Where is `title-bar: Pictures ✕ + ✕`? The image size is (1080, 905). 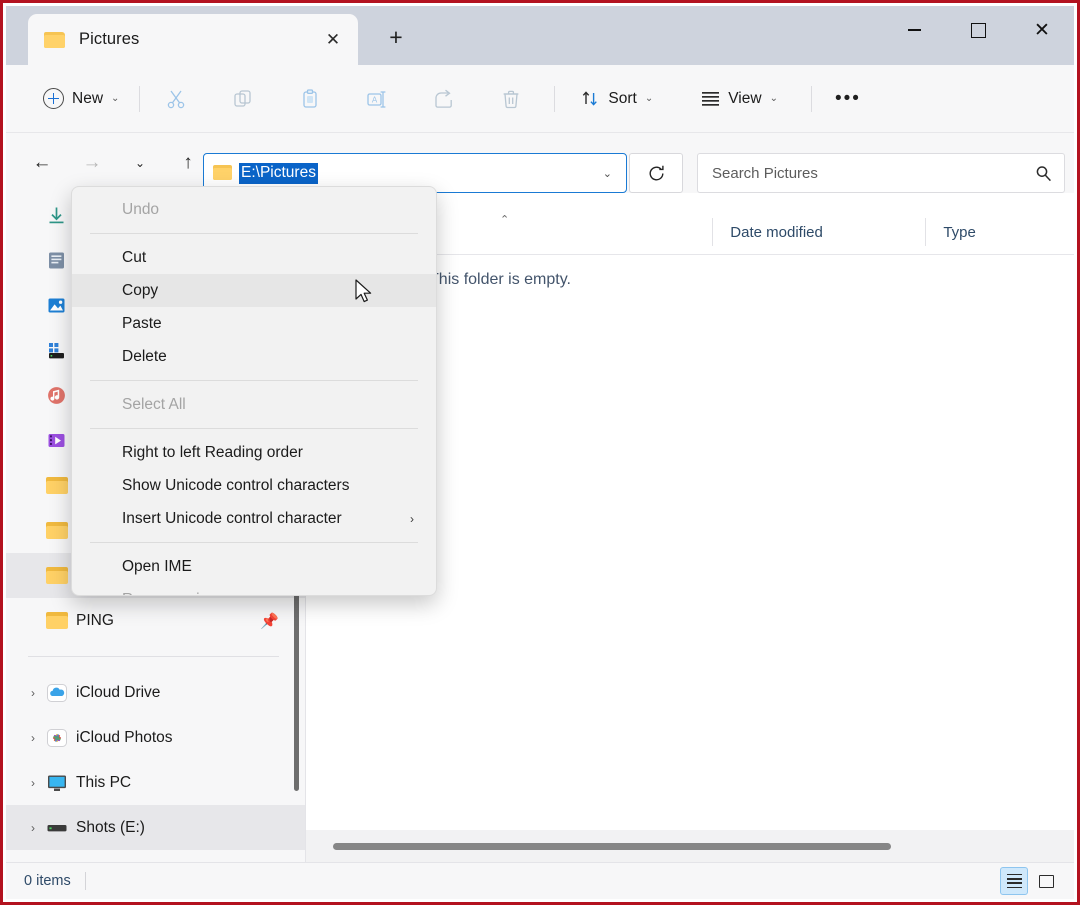
title-bar: Pictures ✕ + ✕ is located at coordinates (540, 35).